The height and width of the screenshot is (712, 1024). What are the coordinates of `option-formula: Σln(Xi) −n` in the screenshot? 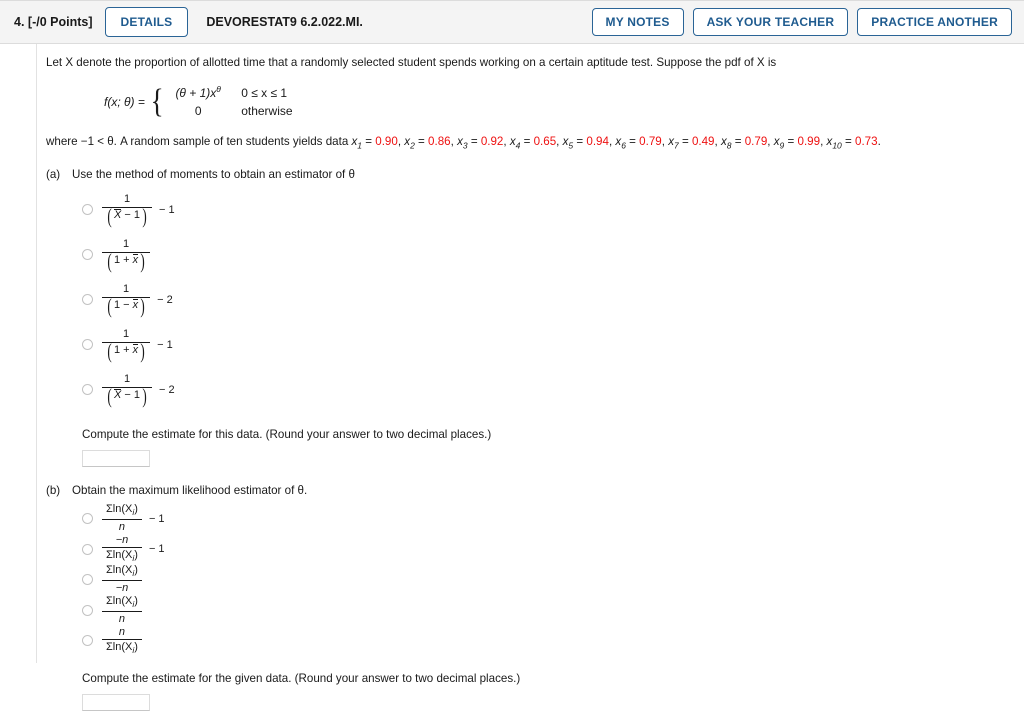 It's located at (122, 579).